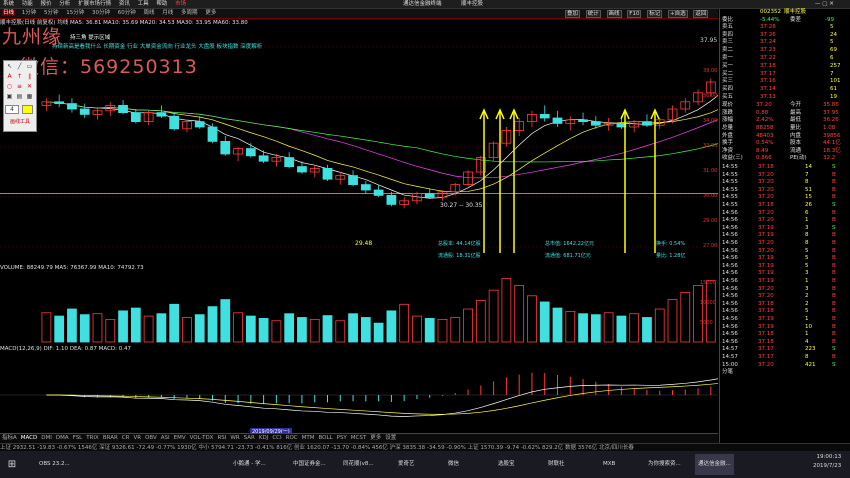  I want to click on tab-60min: 60分钟, so click(127, 13).